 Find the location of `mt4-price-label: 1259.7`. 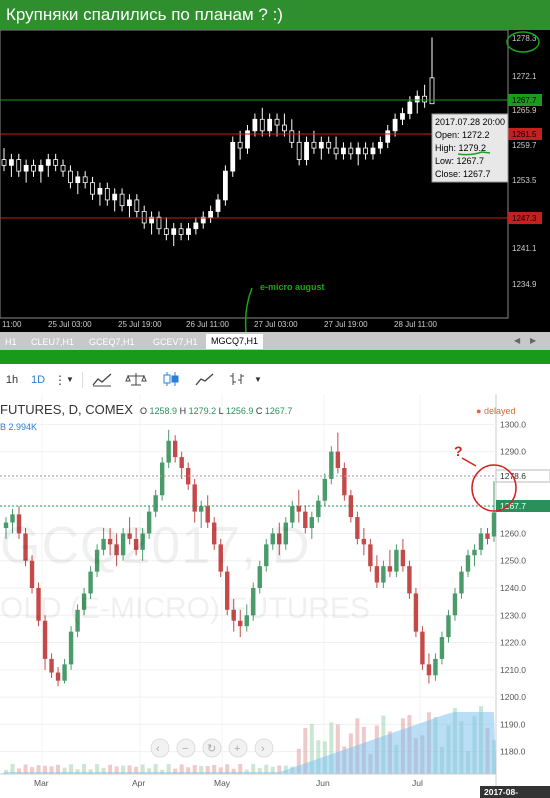

mt4-price-label: 1259.7 is located at coordinates (524, 145).